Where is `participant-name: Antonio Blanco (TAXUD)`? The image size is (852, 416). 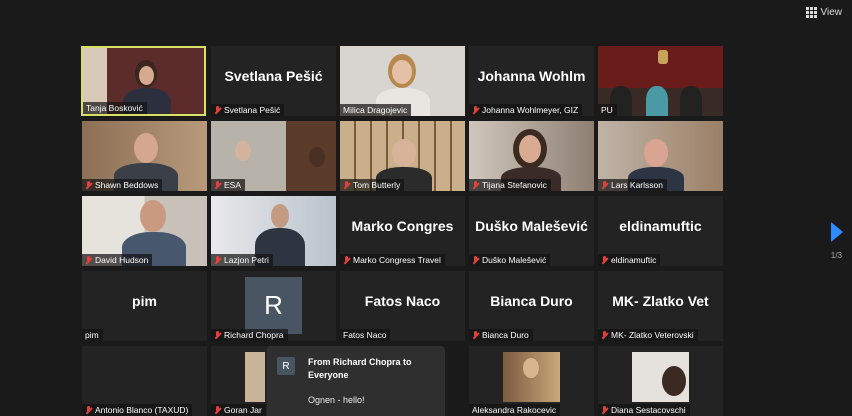 participant-name: Antonio Blanco (TAXUD) is located at coordinates (137, 410).